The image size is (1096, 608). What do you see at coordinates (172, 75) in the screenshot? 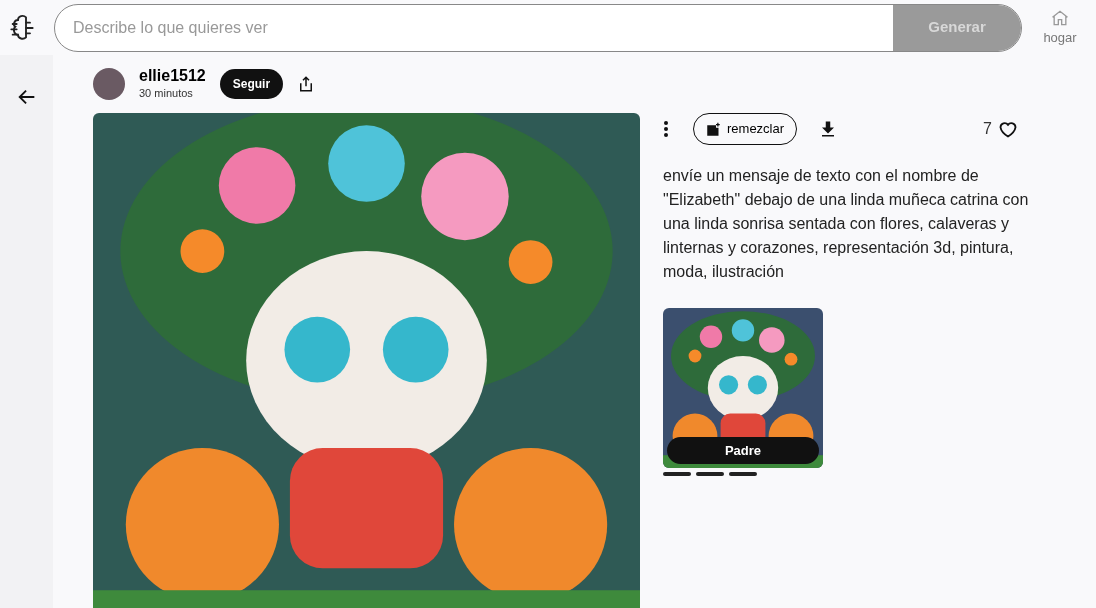
I see `username: ellie1512` at bounding box center [172, 75].